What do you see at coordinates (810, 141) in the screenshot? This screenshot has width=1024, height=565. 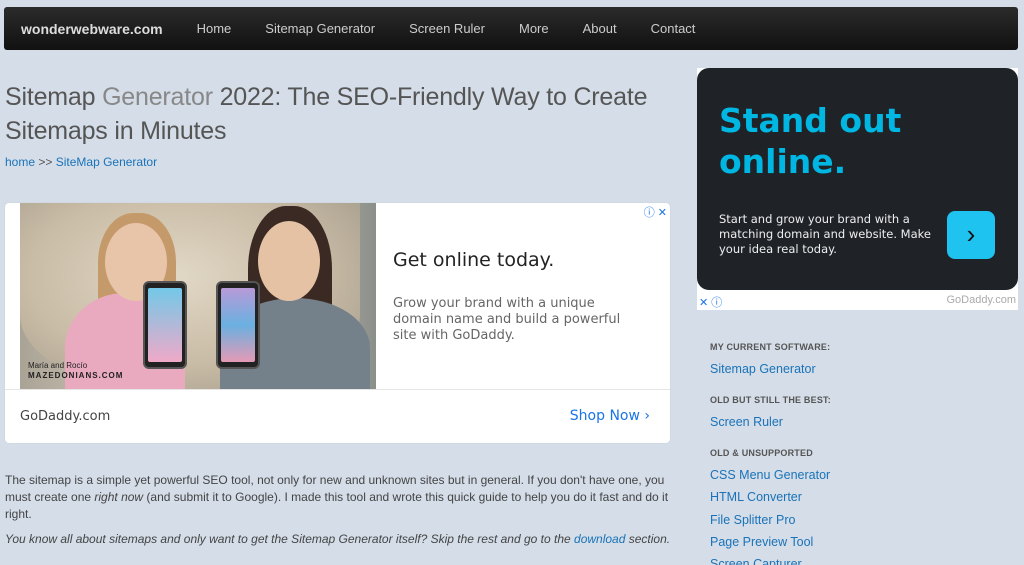 I see `sidebar-ad-headline: Stand out online.` at bounding box center [810, 141].